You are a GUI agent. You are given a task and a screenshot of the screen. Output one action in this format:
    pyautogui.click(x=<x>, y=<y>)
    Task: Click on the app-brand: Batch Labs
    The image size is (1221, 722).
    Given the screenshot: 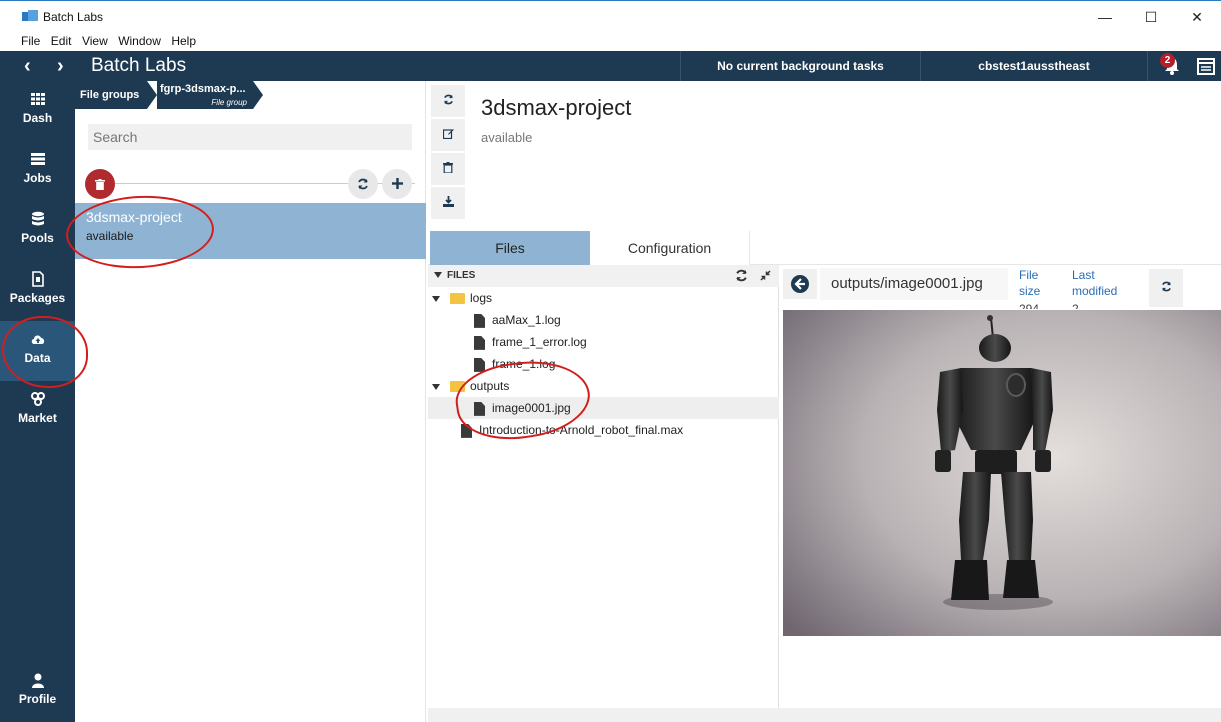 What is the action you would take?
    pyautogui.click(x=139, y=65)
    